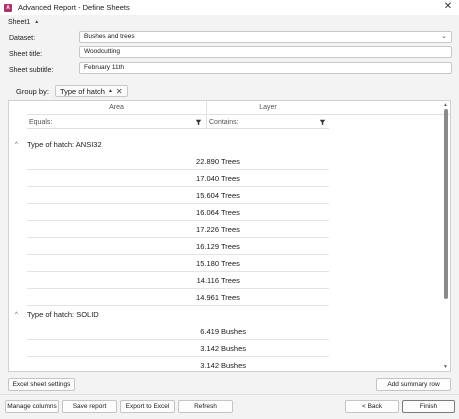 The image size is (459, 419). What do you see at coordinates (74, 7) in the screenshot?
I see `window-title: Advanced Report - Define Sheets` at bounding box center [74, 7].